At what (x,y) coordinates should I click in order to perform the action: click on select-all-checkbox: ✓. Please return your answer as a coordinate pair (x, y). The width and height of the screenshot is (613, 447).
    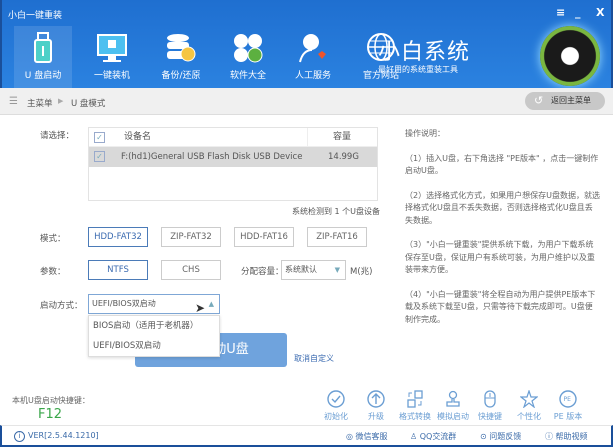
    Looking at the image, I should click on (99, 137).